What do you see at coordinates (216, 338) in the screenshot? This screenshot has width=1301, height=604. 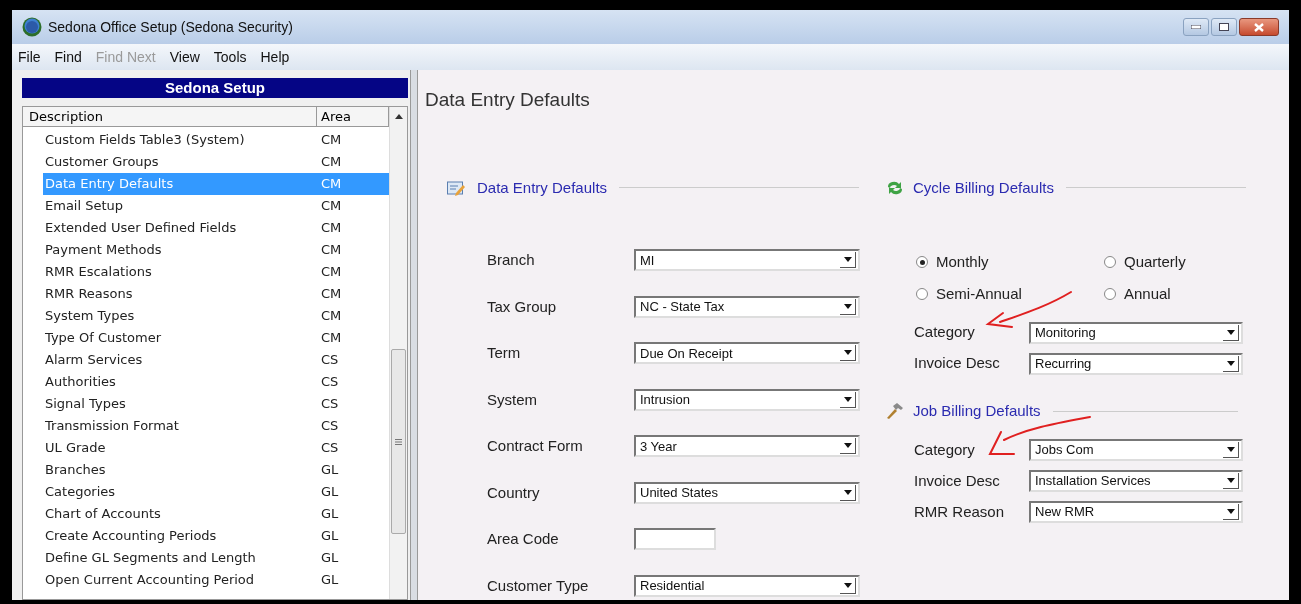 I see `list-row: Type Of Customer CM` at bounding box center [216, 338].